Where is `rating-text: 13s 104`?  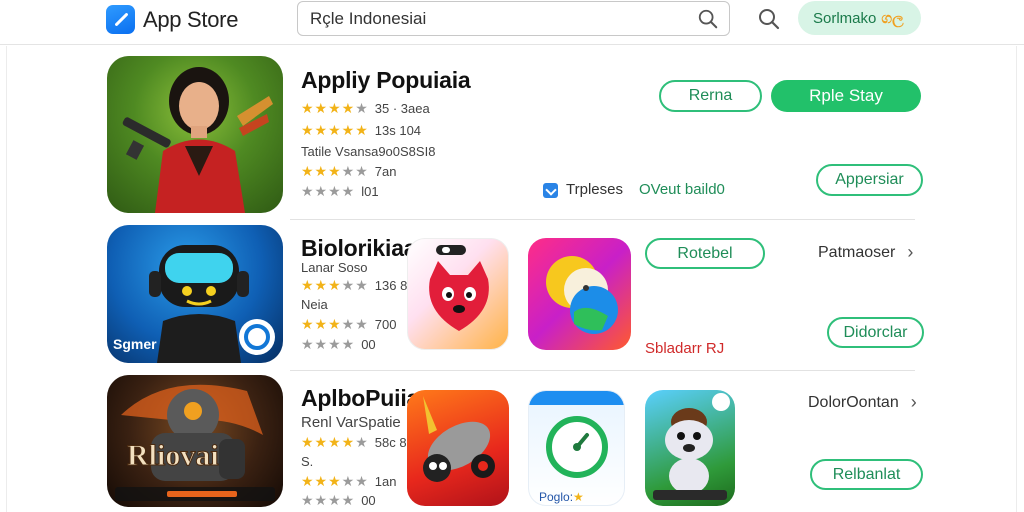
rating-text: 13s 104 is located at coordinates (398, 130).